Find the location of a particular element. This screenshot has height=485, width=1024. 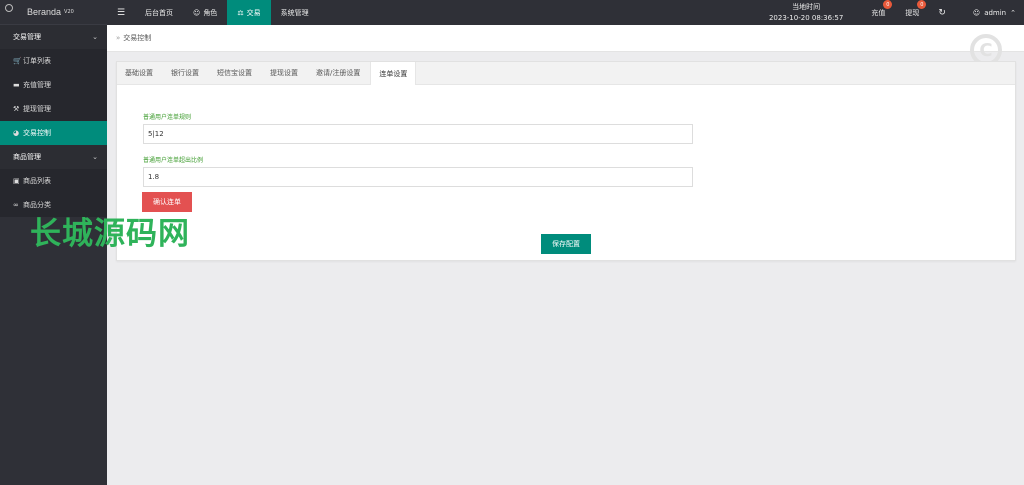

rule-label: 普通用户连单规则 is located at coordinates (167, 117).